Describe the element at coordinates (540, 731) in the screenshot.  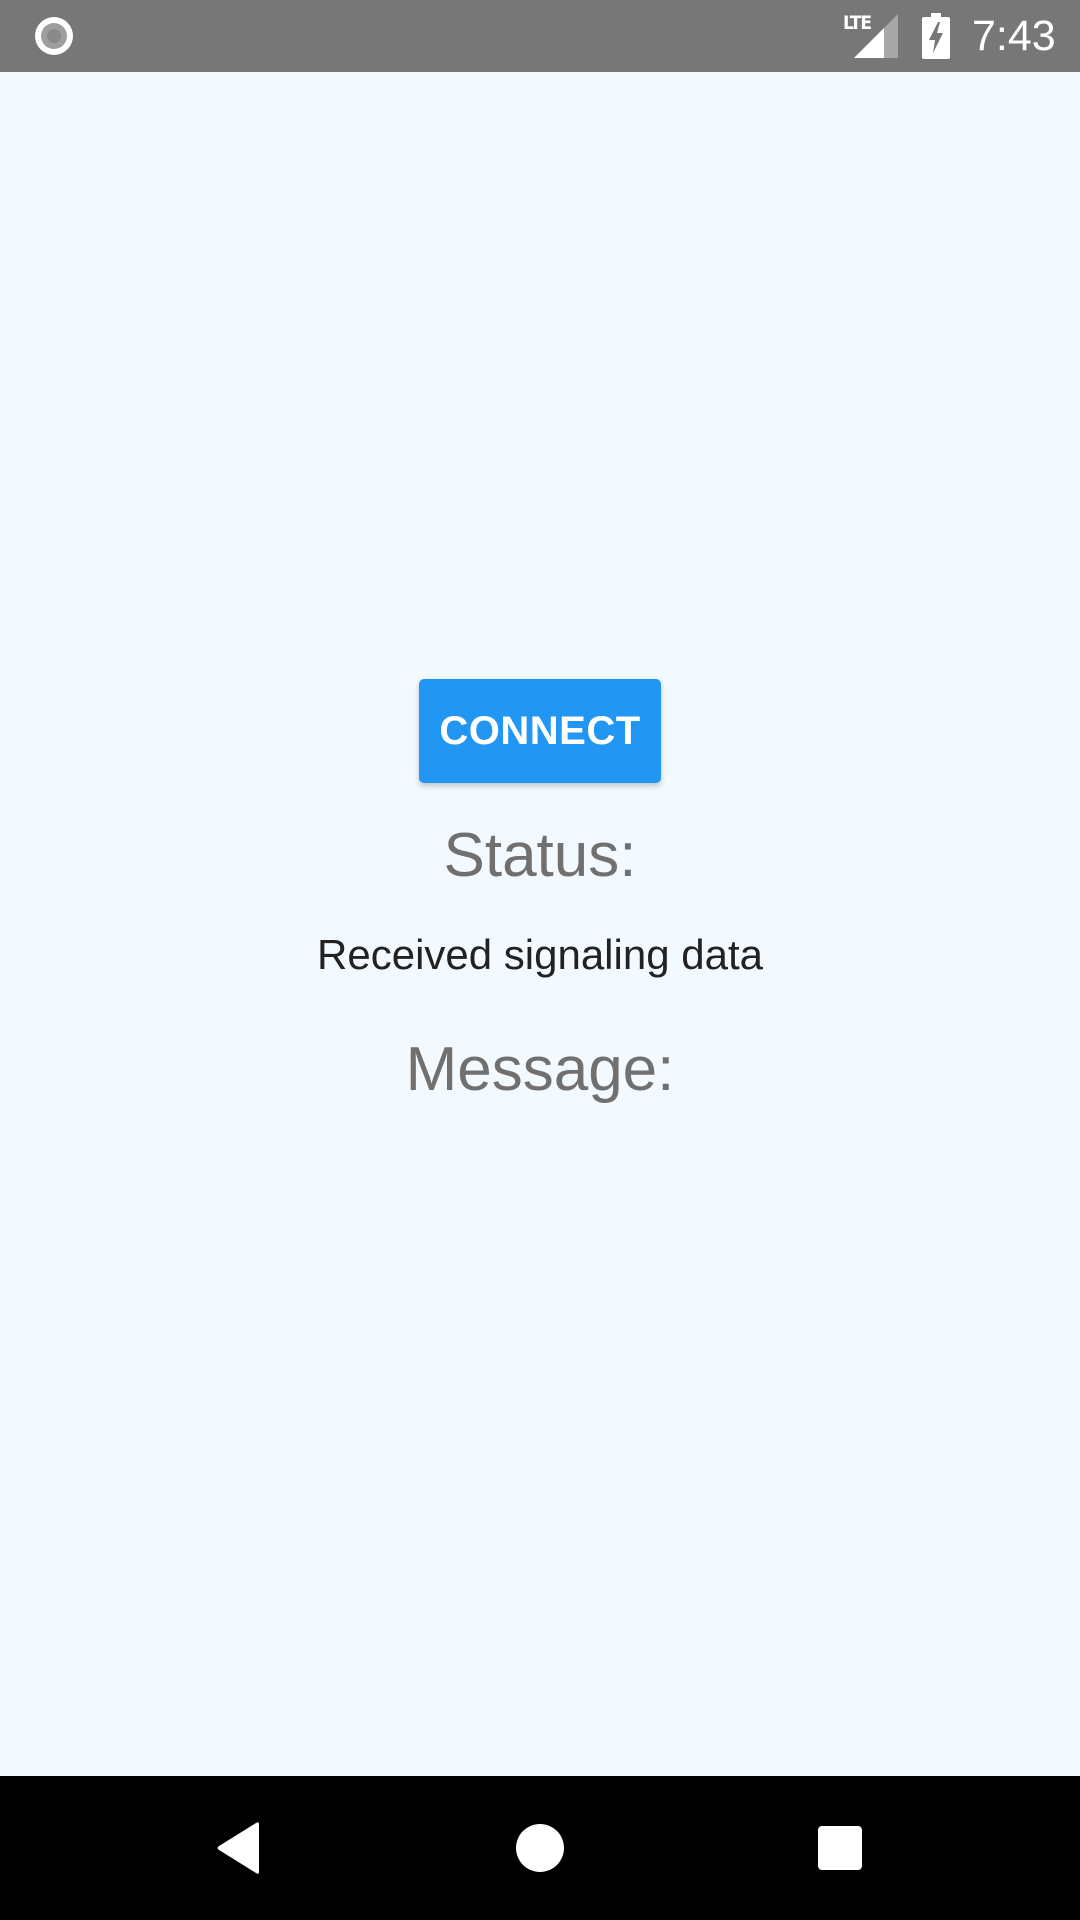
I see `connect-button: CONNECT` at that location.